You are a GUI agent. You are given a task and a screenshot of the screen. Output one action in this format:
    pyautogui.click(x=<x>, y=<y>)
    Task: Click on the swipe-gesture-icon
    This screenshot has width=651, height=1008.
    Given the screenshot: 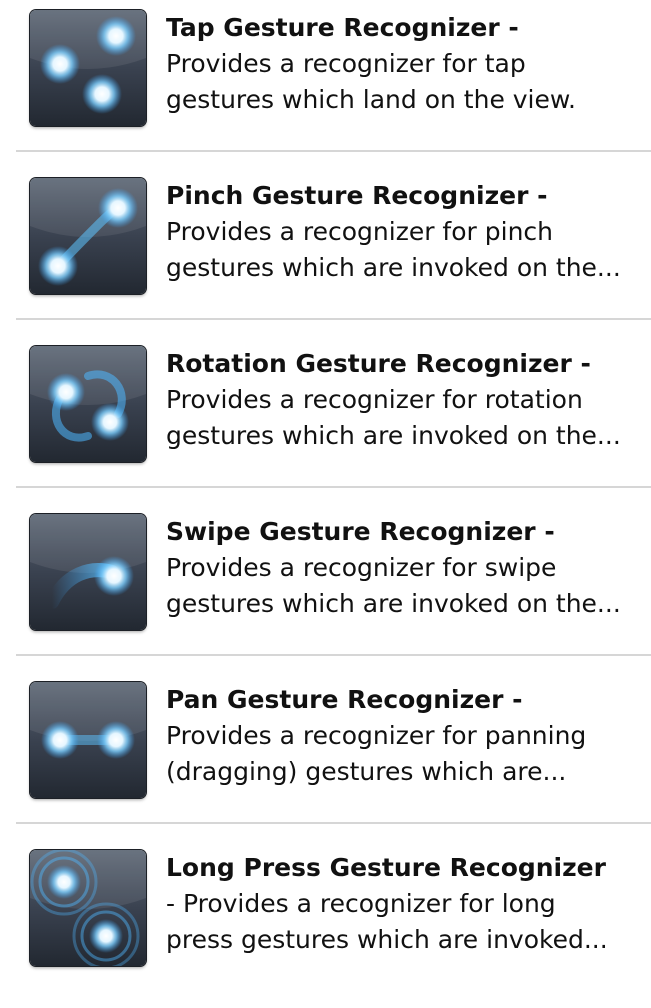 What is the action you would take?
    pyautogui.click(x=88, y=572)
    